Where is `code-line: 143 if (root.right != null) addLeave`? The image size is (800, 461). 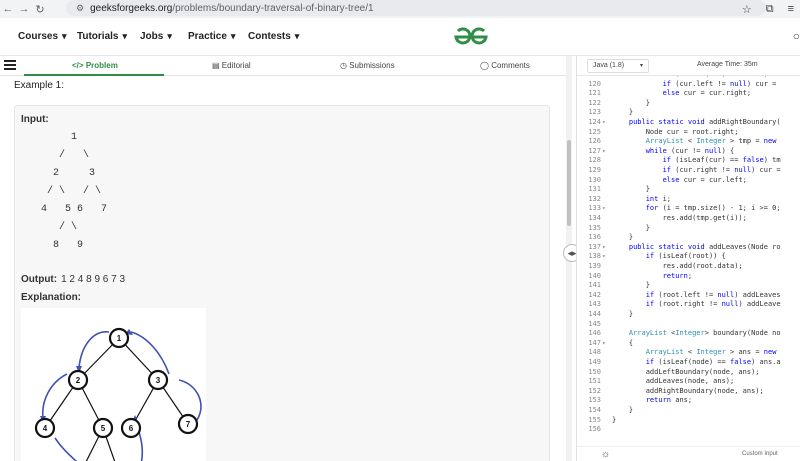
code-line: 143 if (root.right != null) addLeave is located at coordinates (688, 304).